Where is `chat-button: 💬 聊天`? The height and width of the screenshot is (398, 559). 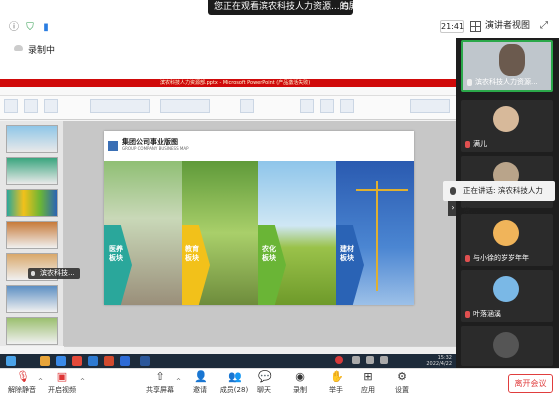
chat-button: 💬 聊天 is located at coordinates (264, 384).